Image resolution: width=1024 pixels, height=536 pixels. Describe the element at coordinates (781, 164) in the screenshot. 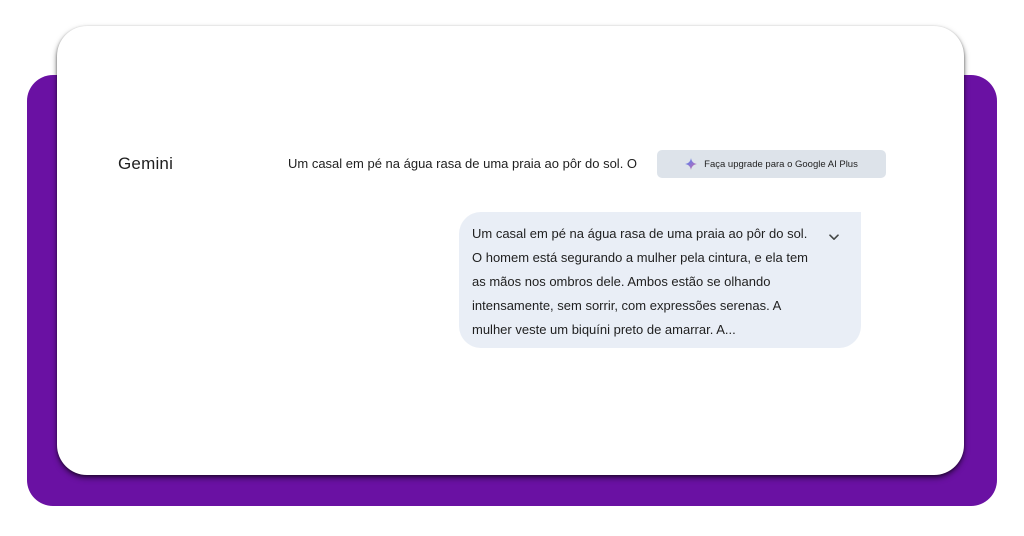

I see `upgrade-button-label: Faça upgrade para o Google AI Plus` at that location.